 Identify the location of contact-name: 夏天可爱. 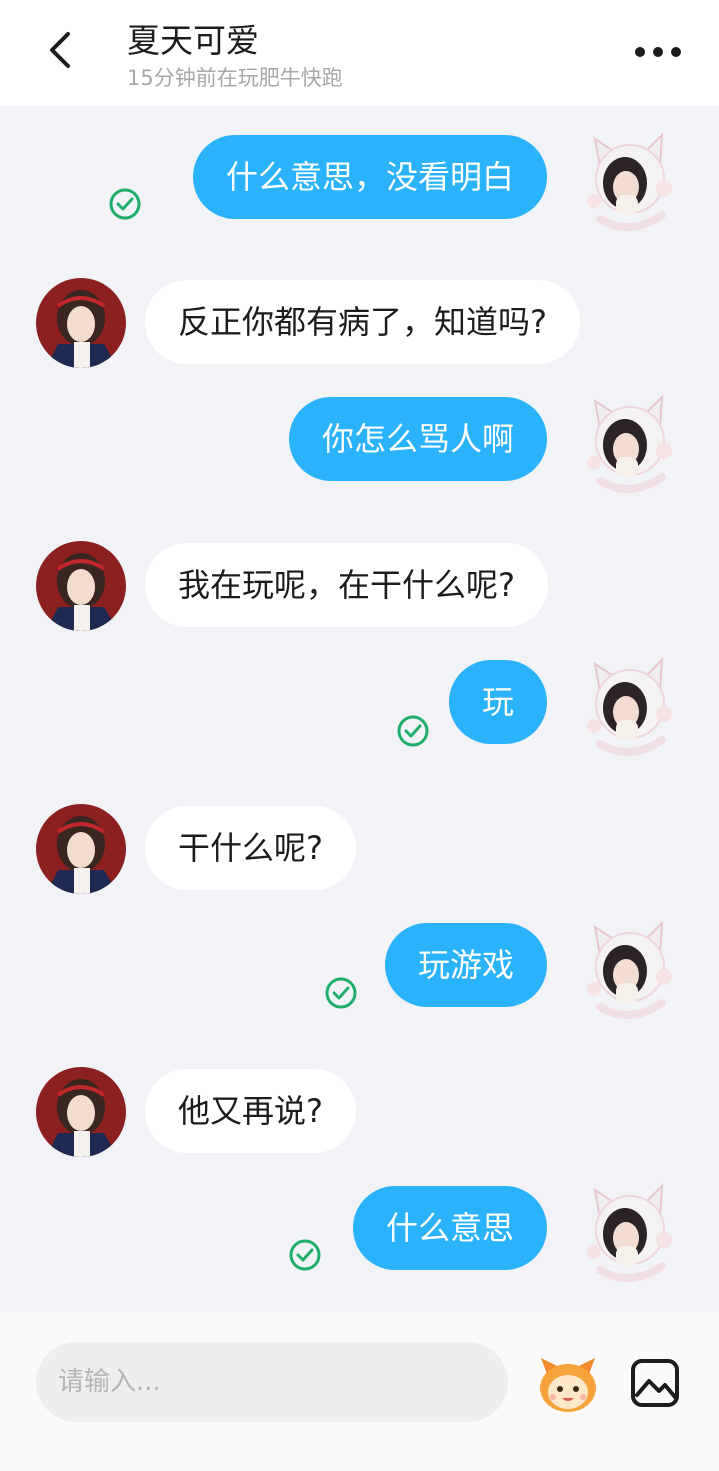
(193, 40).